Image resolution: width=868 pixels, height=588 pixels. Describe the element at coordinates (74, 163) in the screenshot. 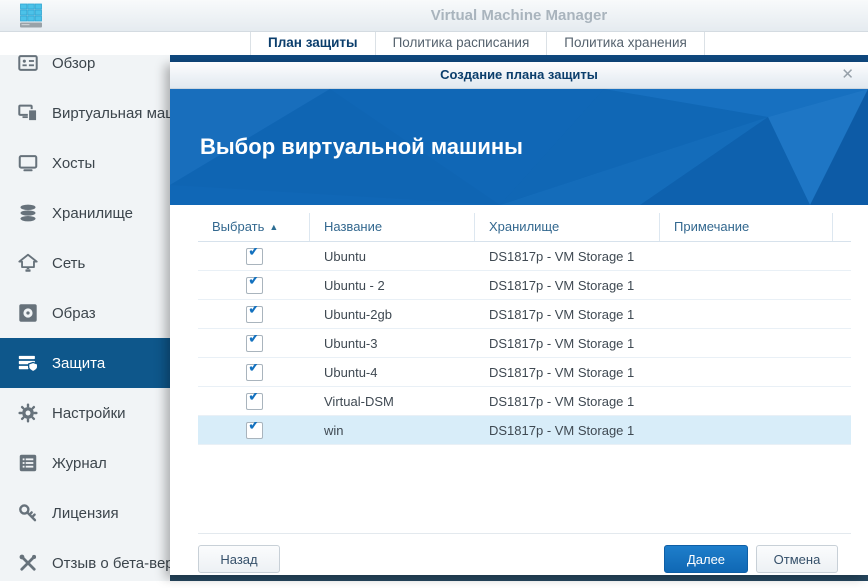

I see `sidebar-item-label: Хосты` at that location.